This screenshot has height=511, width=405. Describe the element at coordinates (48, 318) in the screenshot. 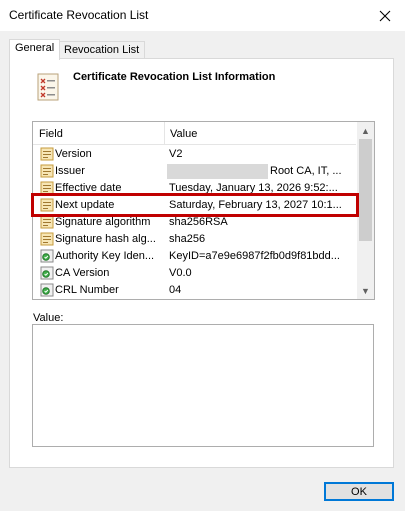

I see `value-label: Value:` at that location.